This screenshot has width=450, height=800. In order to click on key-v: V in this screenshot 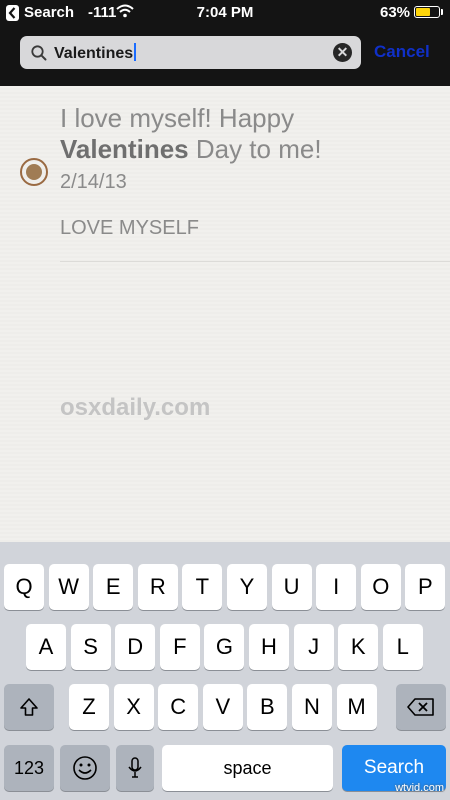, I will do `click(222, 707)`.